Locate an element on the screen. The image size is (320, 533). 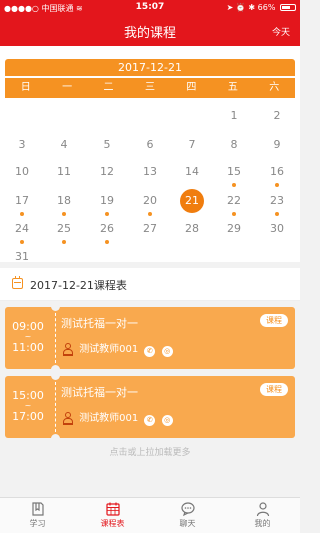
course-card: 15:00 ~ 17:00 测试托福一对一 课程 测试教师001 ✆ ◎ is located at coordinates (150, 407).